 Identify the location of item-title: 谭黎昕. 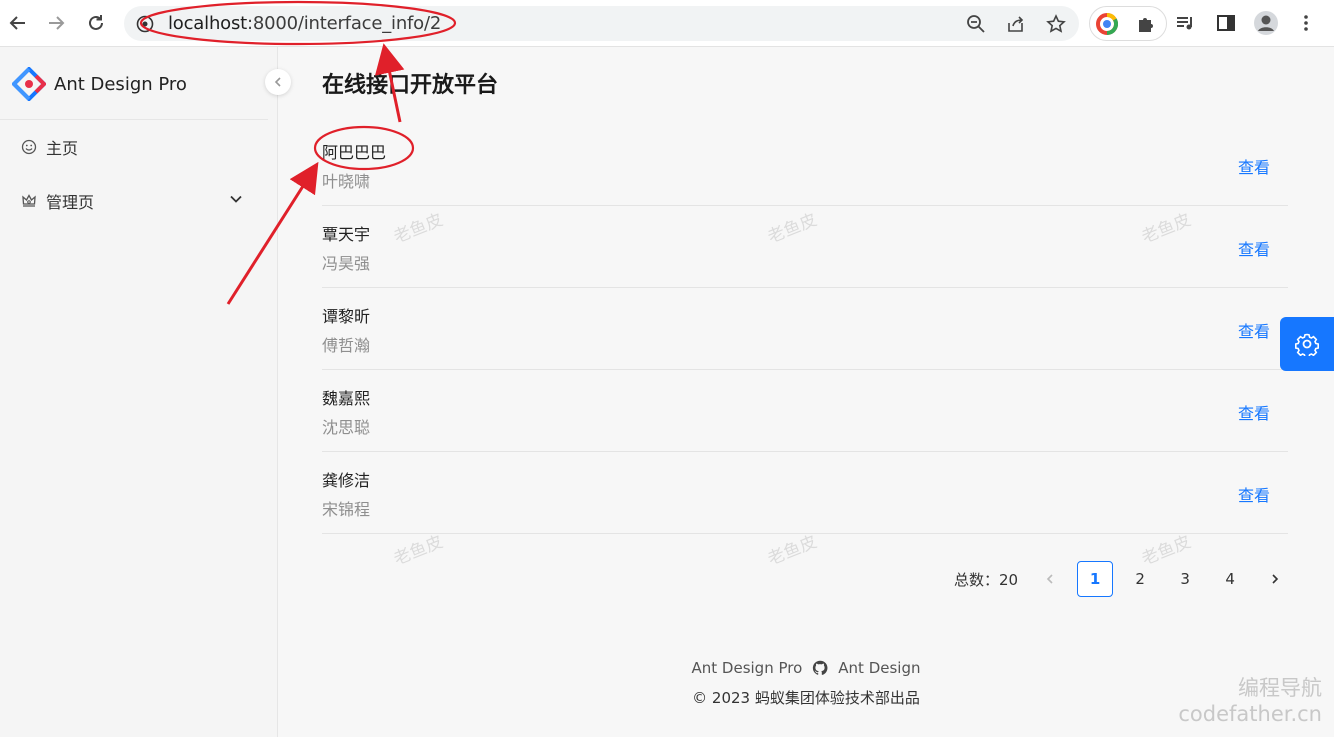
(346, 316).